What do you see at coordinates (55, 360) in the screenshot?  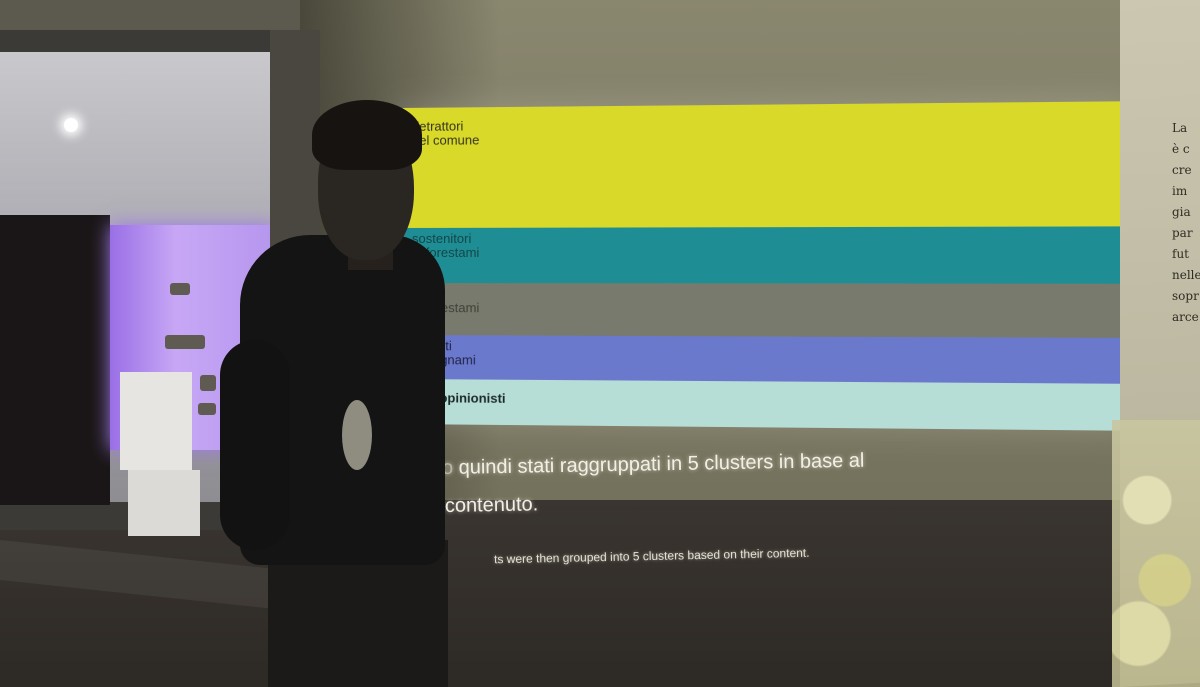 I see `dark-door-opening` at bounding box center [55, 360].